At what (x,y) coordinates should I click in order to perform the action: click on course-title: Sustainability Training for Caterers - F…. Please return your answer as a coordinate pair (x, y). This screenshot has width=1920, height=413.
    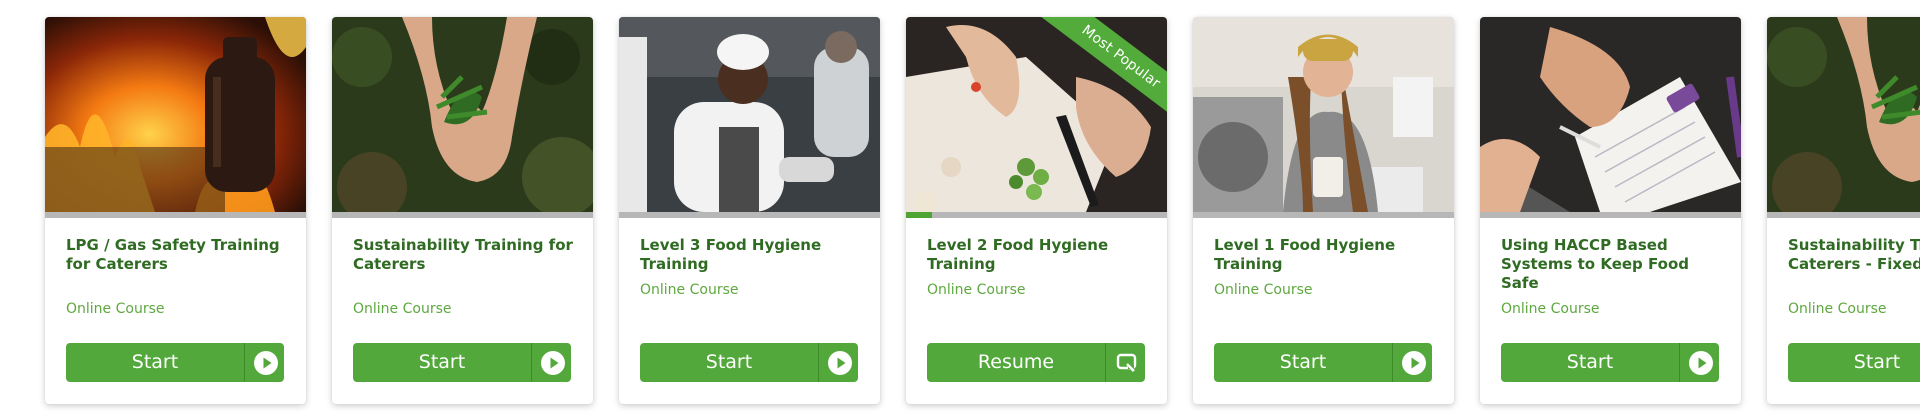
    Looking at the image, I should click on (1854, 254).